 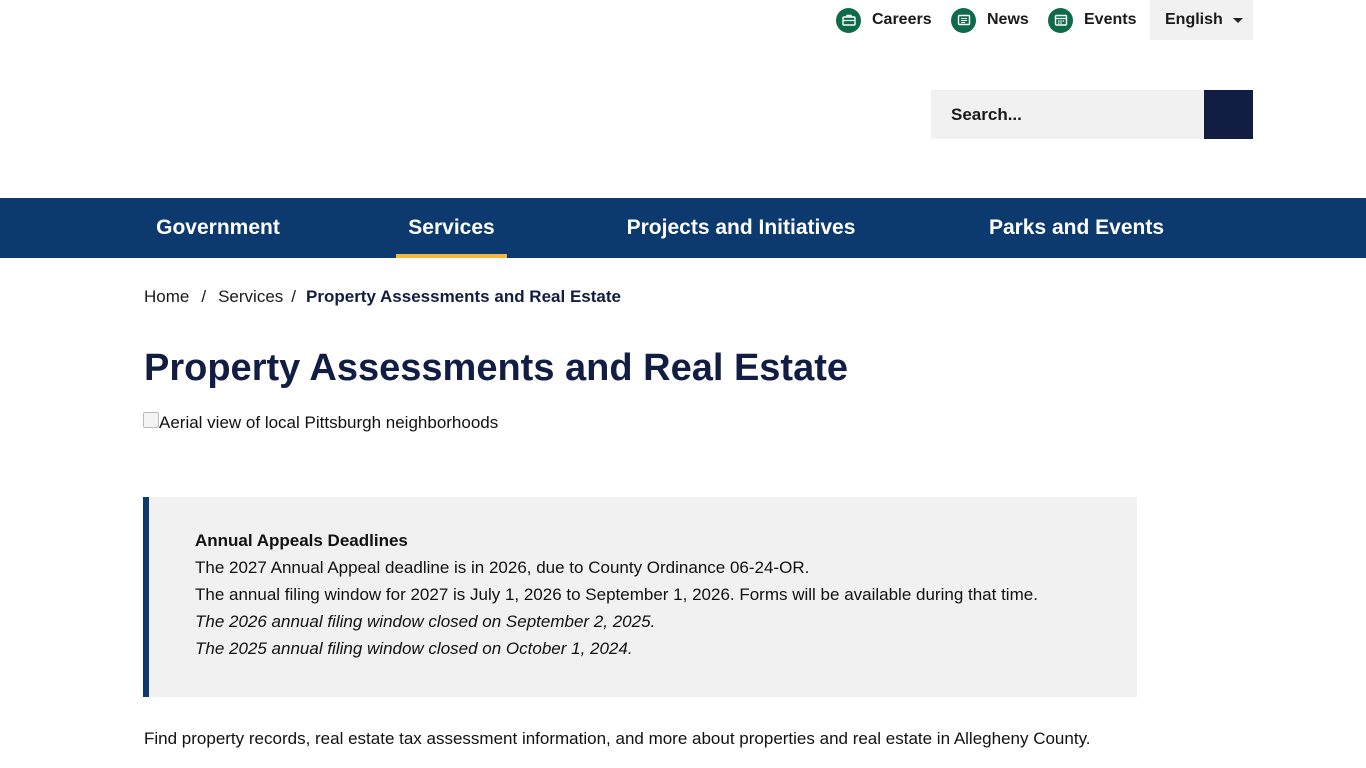 I want to click on nav-item-label: Parks and Events, so click(x=1076, y=227).